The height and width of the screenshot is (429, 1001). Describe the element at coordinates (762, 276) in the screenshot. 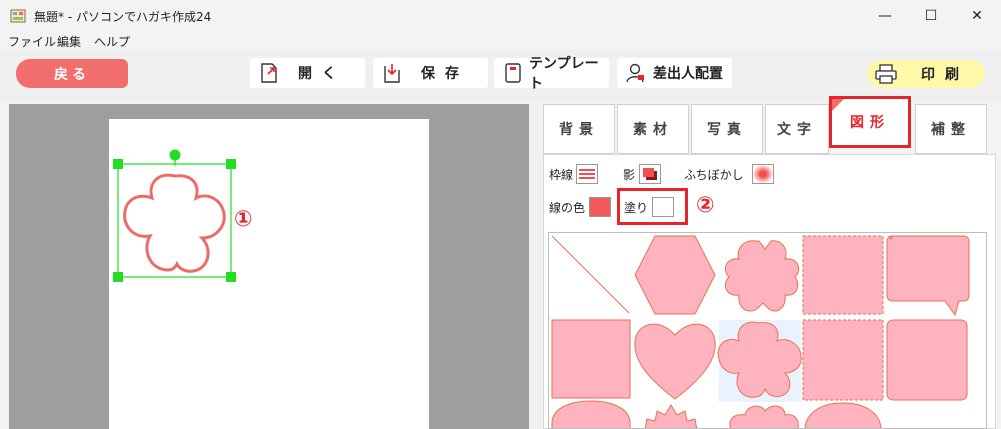

I see `shape-sakura` at that location.